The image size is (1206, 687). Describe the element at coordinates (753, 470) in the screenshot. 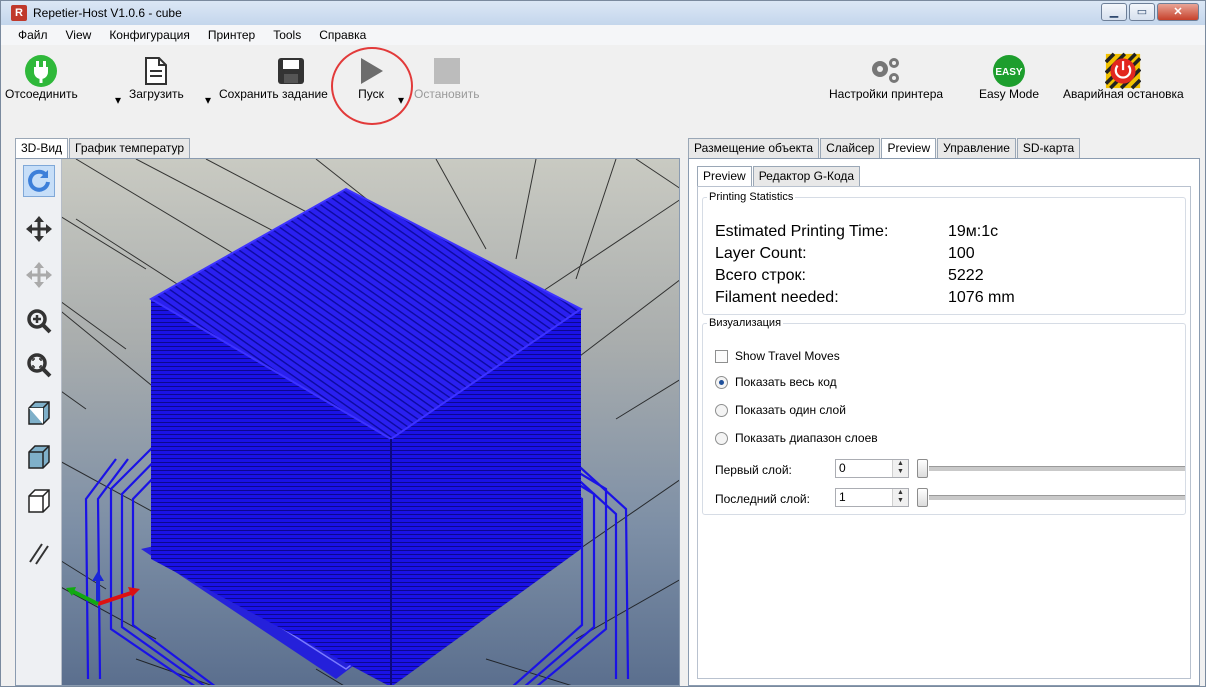

I see `first-layer-label: Первый слой:` at that location.